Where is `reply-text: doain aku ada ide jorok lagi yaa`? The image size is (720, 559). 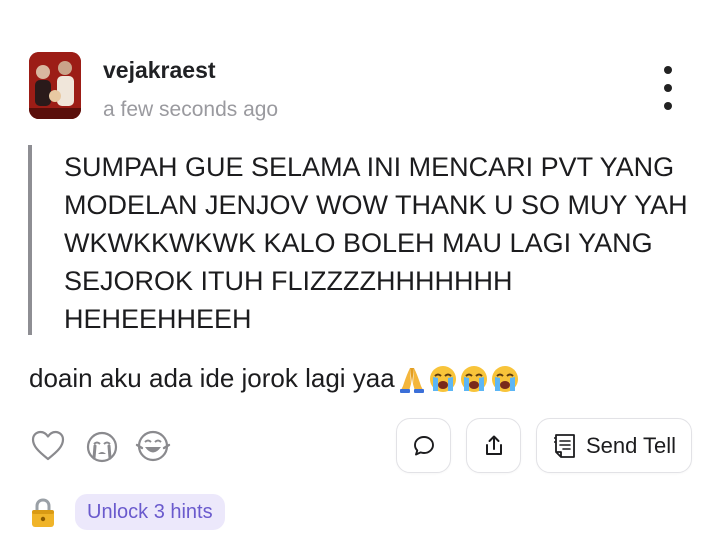
reply-text: doain aku ada ide jorok lagi yaa is located at coordinates (212, 378).